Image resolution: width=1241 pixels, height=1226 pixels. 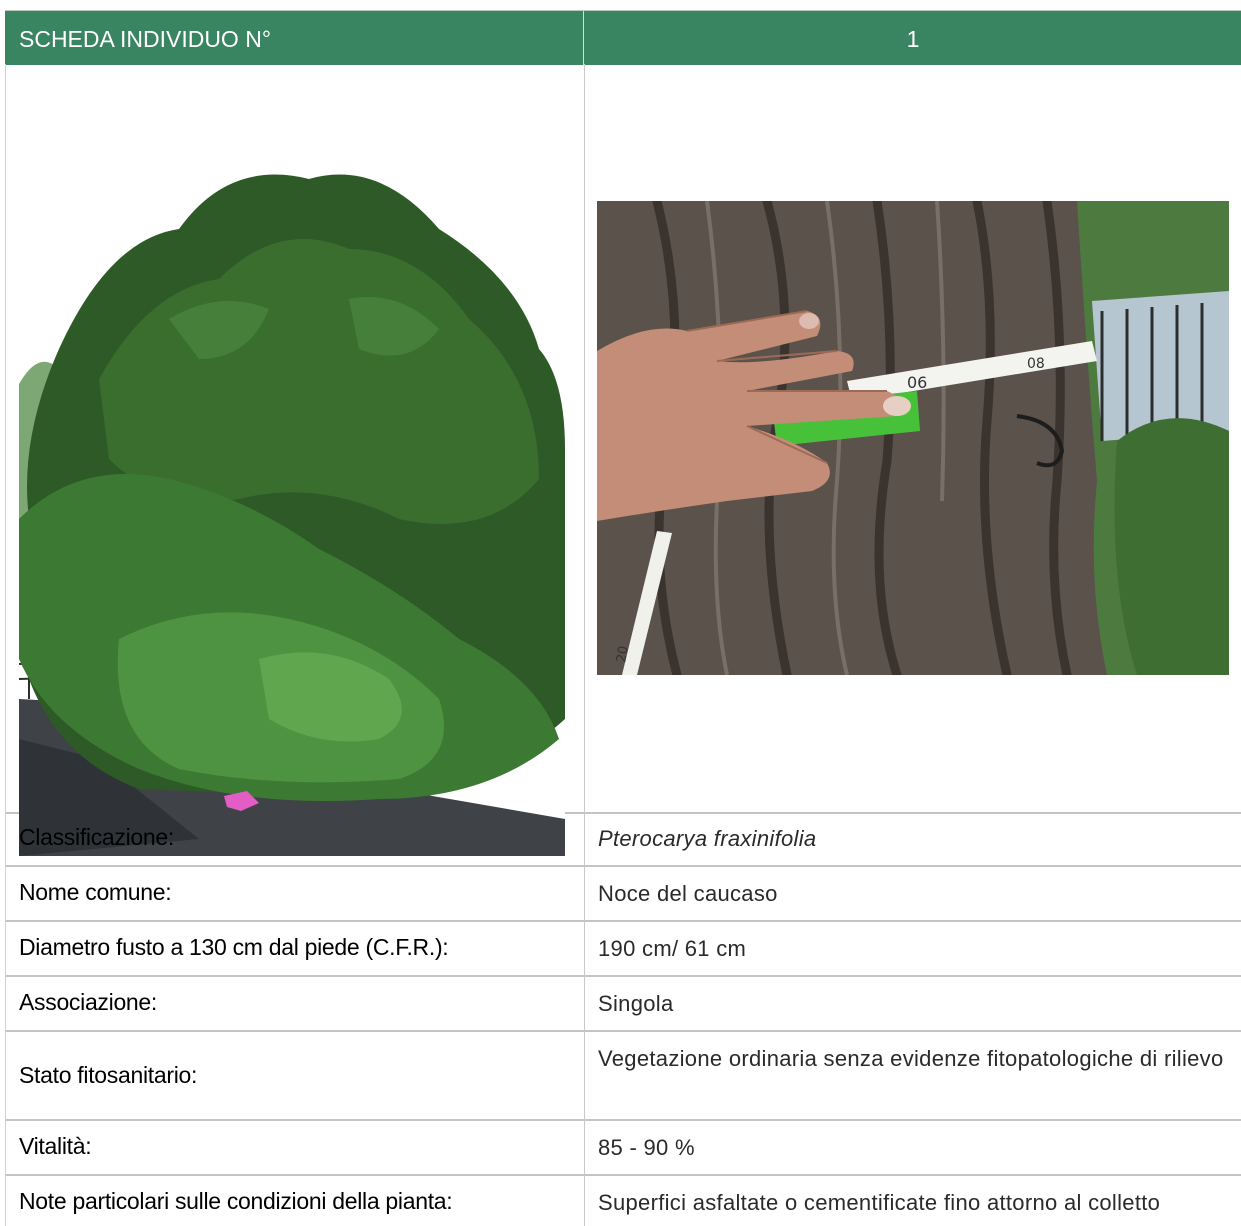 What do you see at coordinates (646, 1147) in the screenshot?
I see `value-vitalita: 85 - 90 %` at bounding box center [646, 1147].